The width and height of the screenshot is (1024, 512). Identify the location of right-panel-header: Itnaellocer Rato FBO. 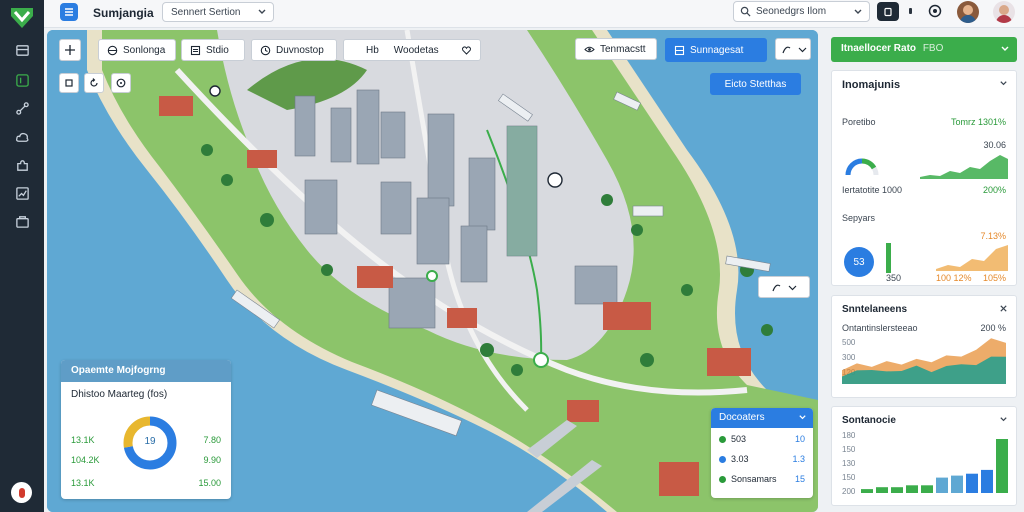
(924, 49).